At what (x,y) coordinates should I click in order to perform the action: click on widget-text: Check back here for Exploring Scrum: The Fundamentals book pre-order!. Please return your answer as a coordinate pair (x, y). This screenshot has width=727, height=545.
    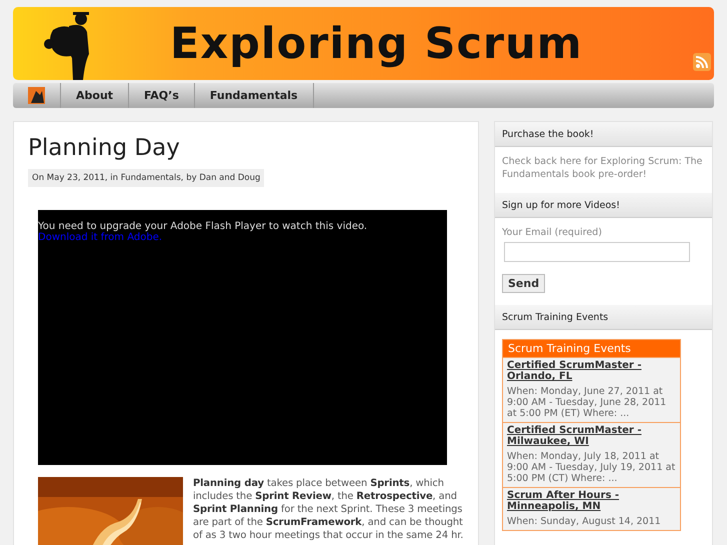
    Looking at the image, I should click on (602, 168).